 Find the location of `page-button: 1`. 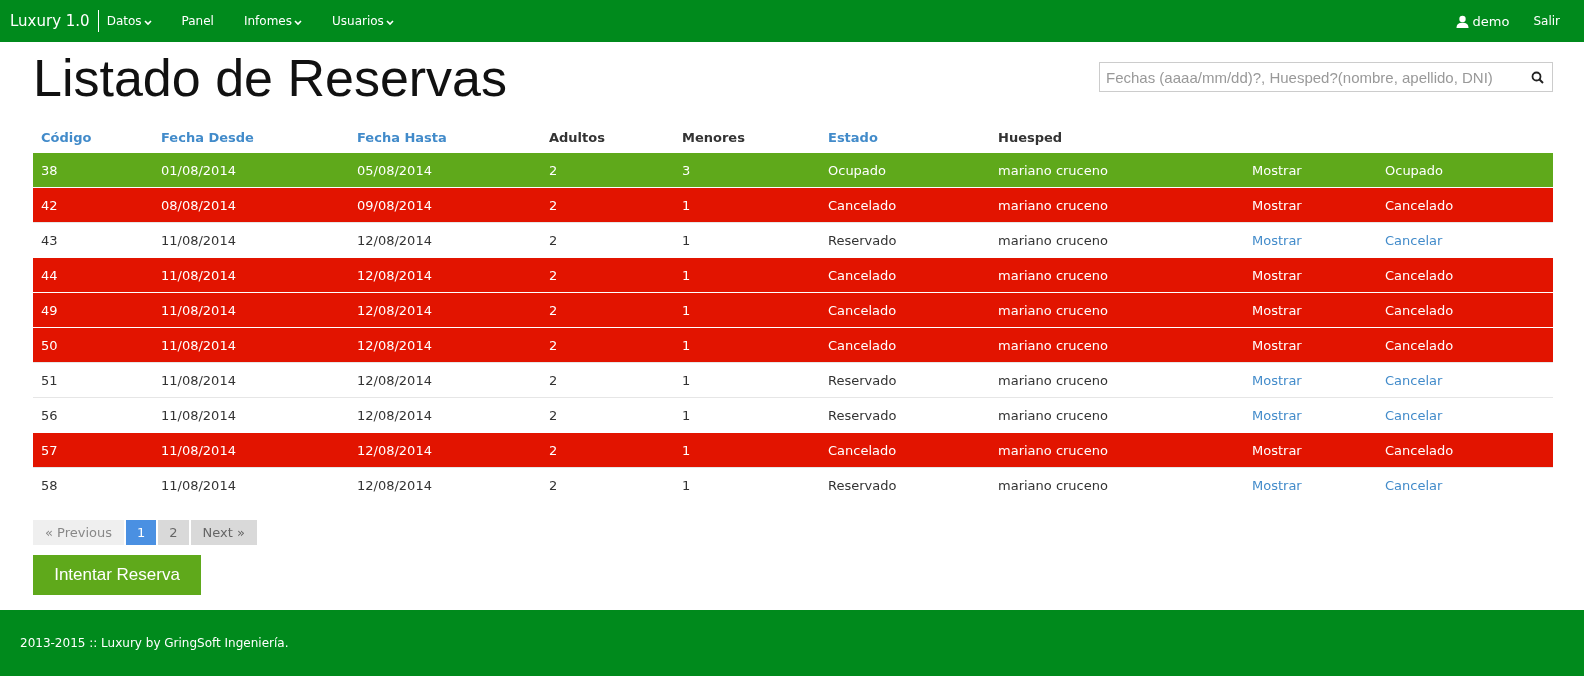

page-button: 1 is located at coordinates (141, 532).